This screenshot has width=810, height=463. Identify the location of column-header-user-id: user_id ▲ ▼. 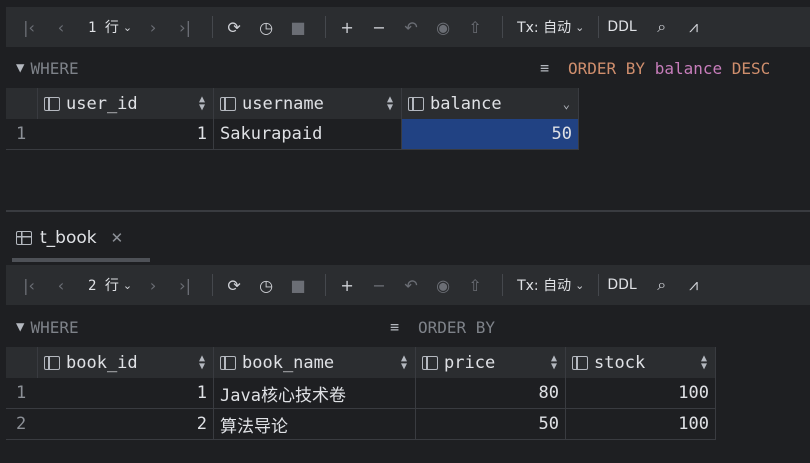
(126, 103).